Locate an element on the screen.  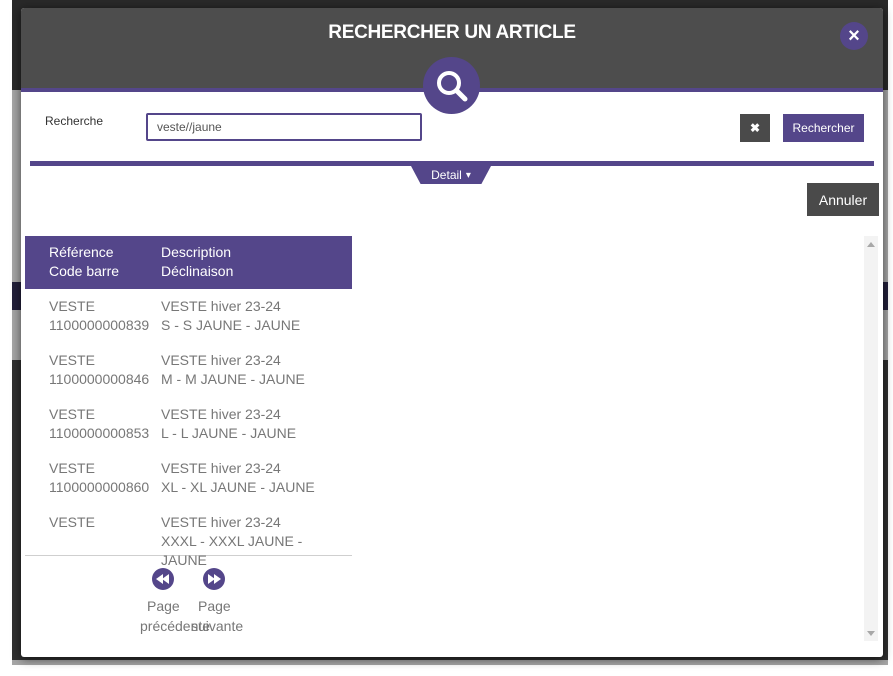
cell-barcode: 1100000000846 is located at coordinates (99, 379).